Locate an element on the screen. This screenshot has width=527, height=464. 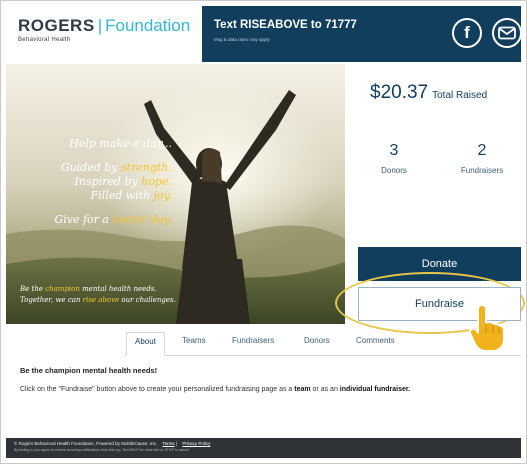
text-disclaimer: Msg & data rates may apply is located at coordinates (242, 39).